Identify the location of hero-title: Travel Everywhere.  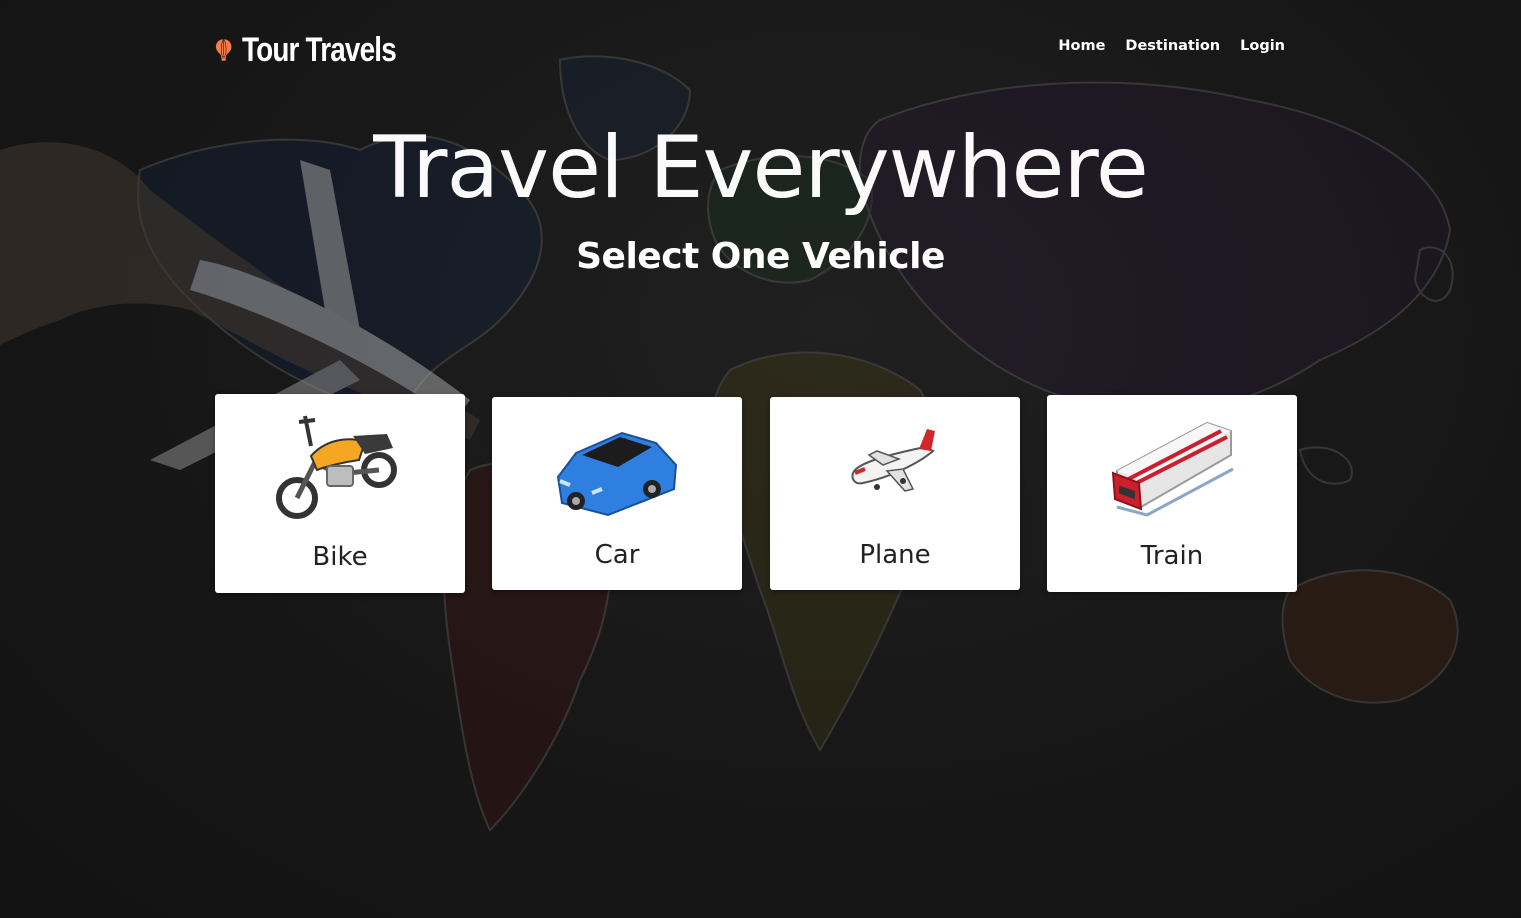
(760, 168).